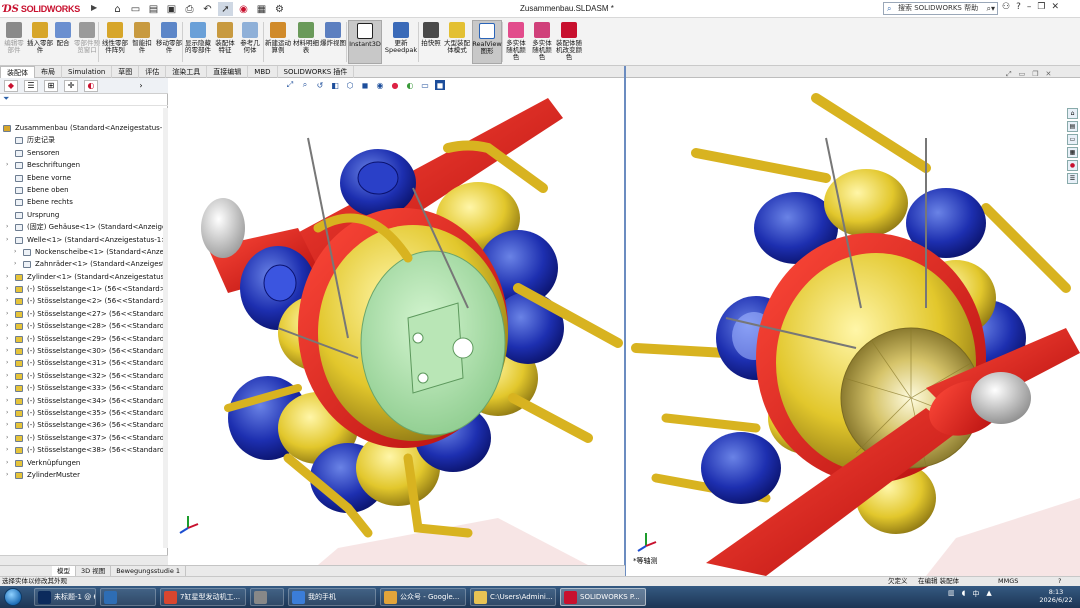  Describe the element at coordinates (84, 401) in the screenshot. I see `tree-item: › (-) Stösselstange<34> (56<<Standard` at that location.